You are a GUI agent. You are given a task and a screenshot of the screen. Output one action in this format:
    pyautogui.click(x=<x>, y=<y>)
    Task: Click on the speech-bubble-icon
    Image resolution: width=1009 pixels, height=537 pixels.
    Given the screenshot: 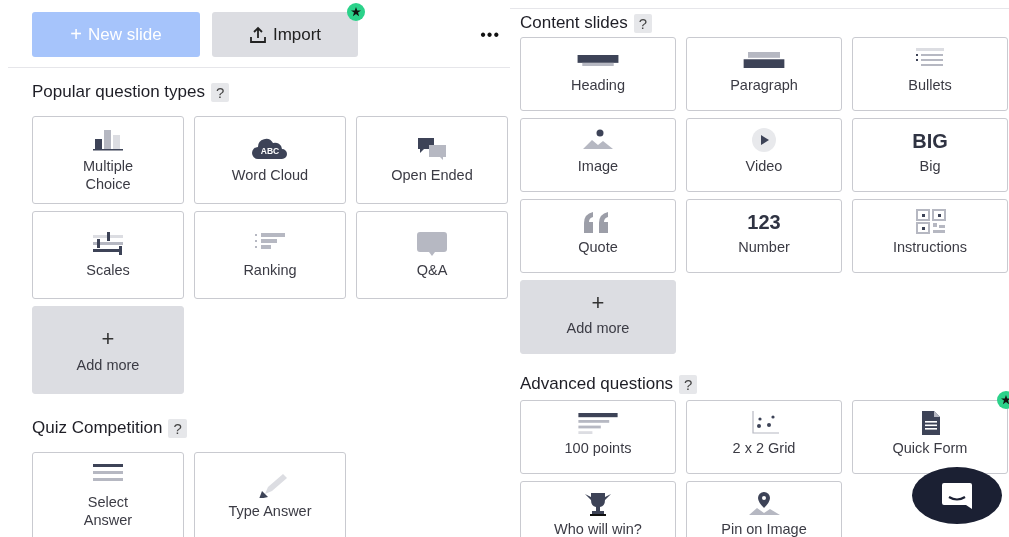 What is the action you would take?
    pyautogui.click(x=432, y=243)
    